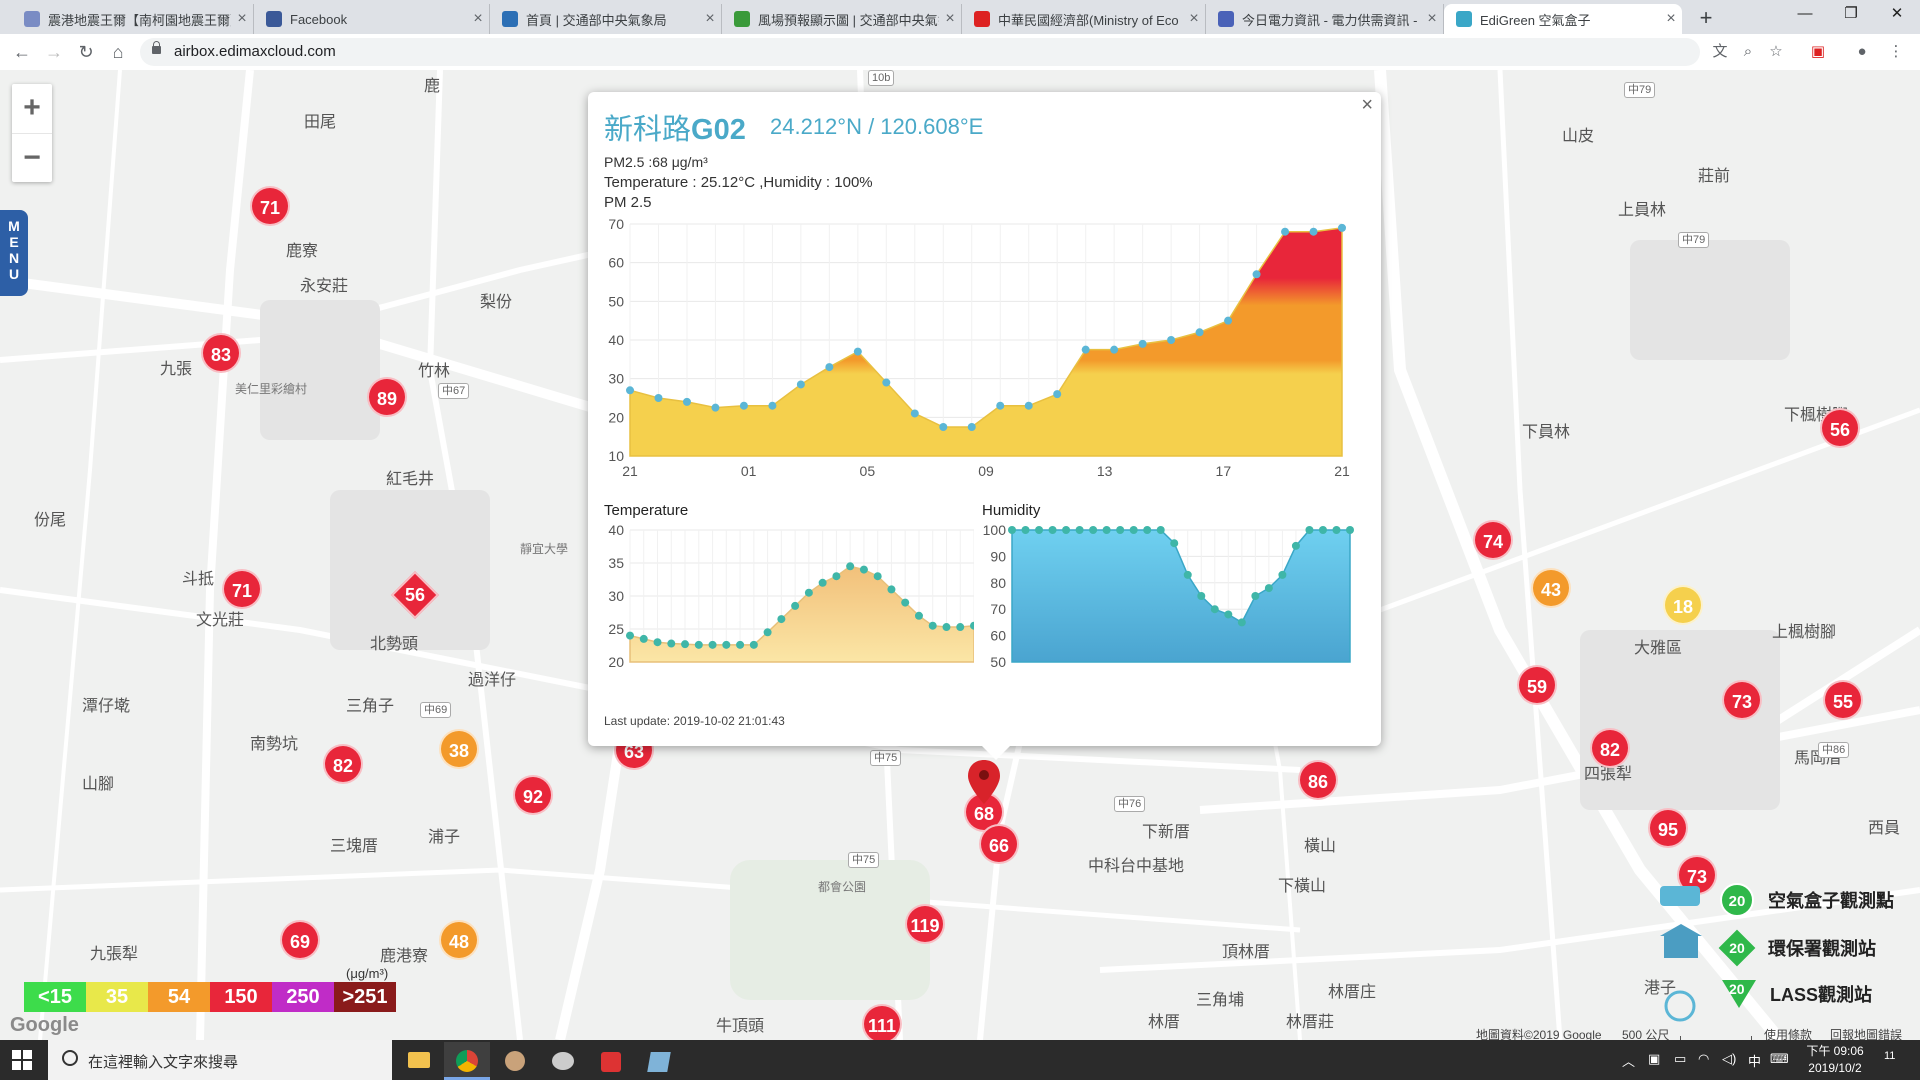 The width and height of the screenshot is (1920, 1080). I want to click on volume-tray-icon: ◁), so click(1729, 1059).